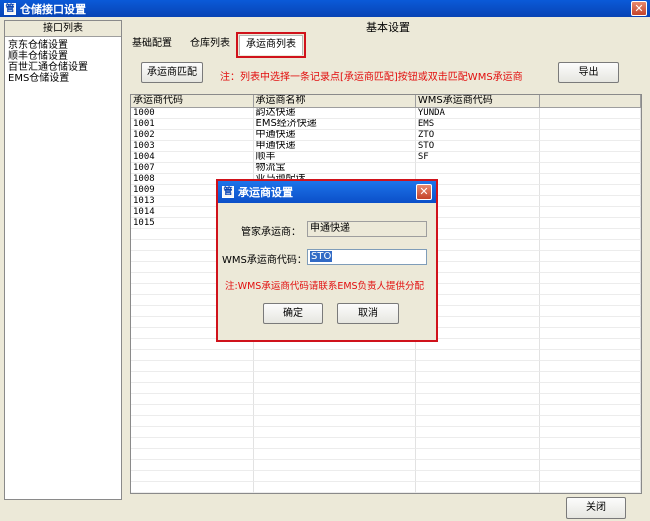  I want to click on table-row: 1004 顺丰 SF, so click(386, 157).